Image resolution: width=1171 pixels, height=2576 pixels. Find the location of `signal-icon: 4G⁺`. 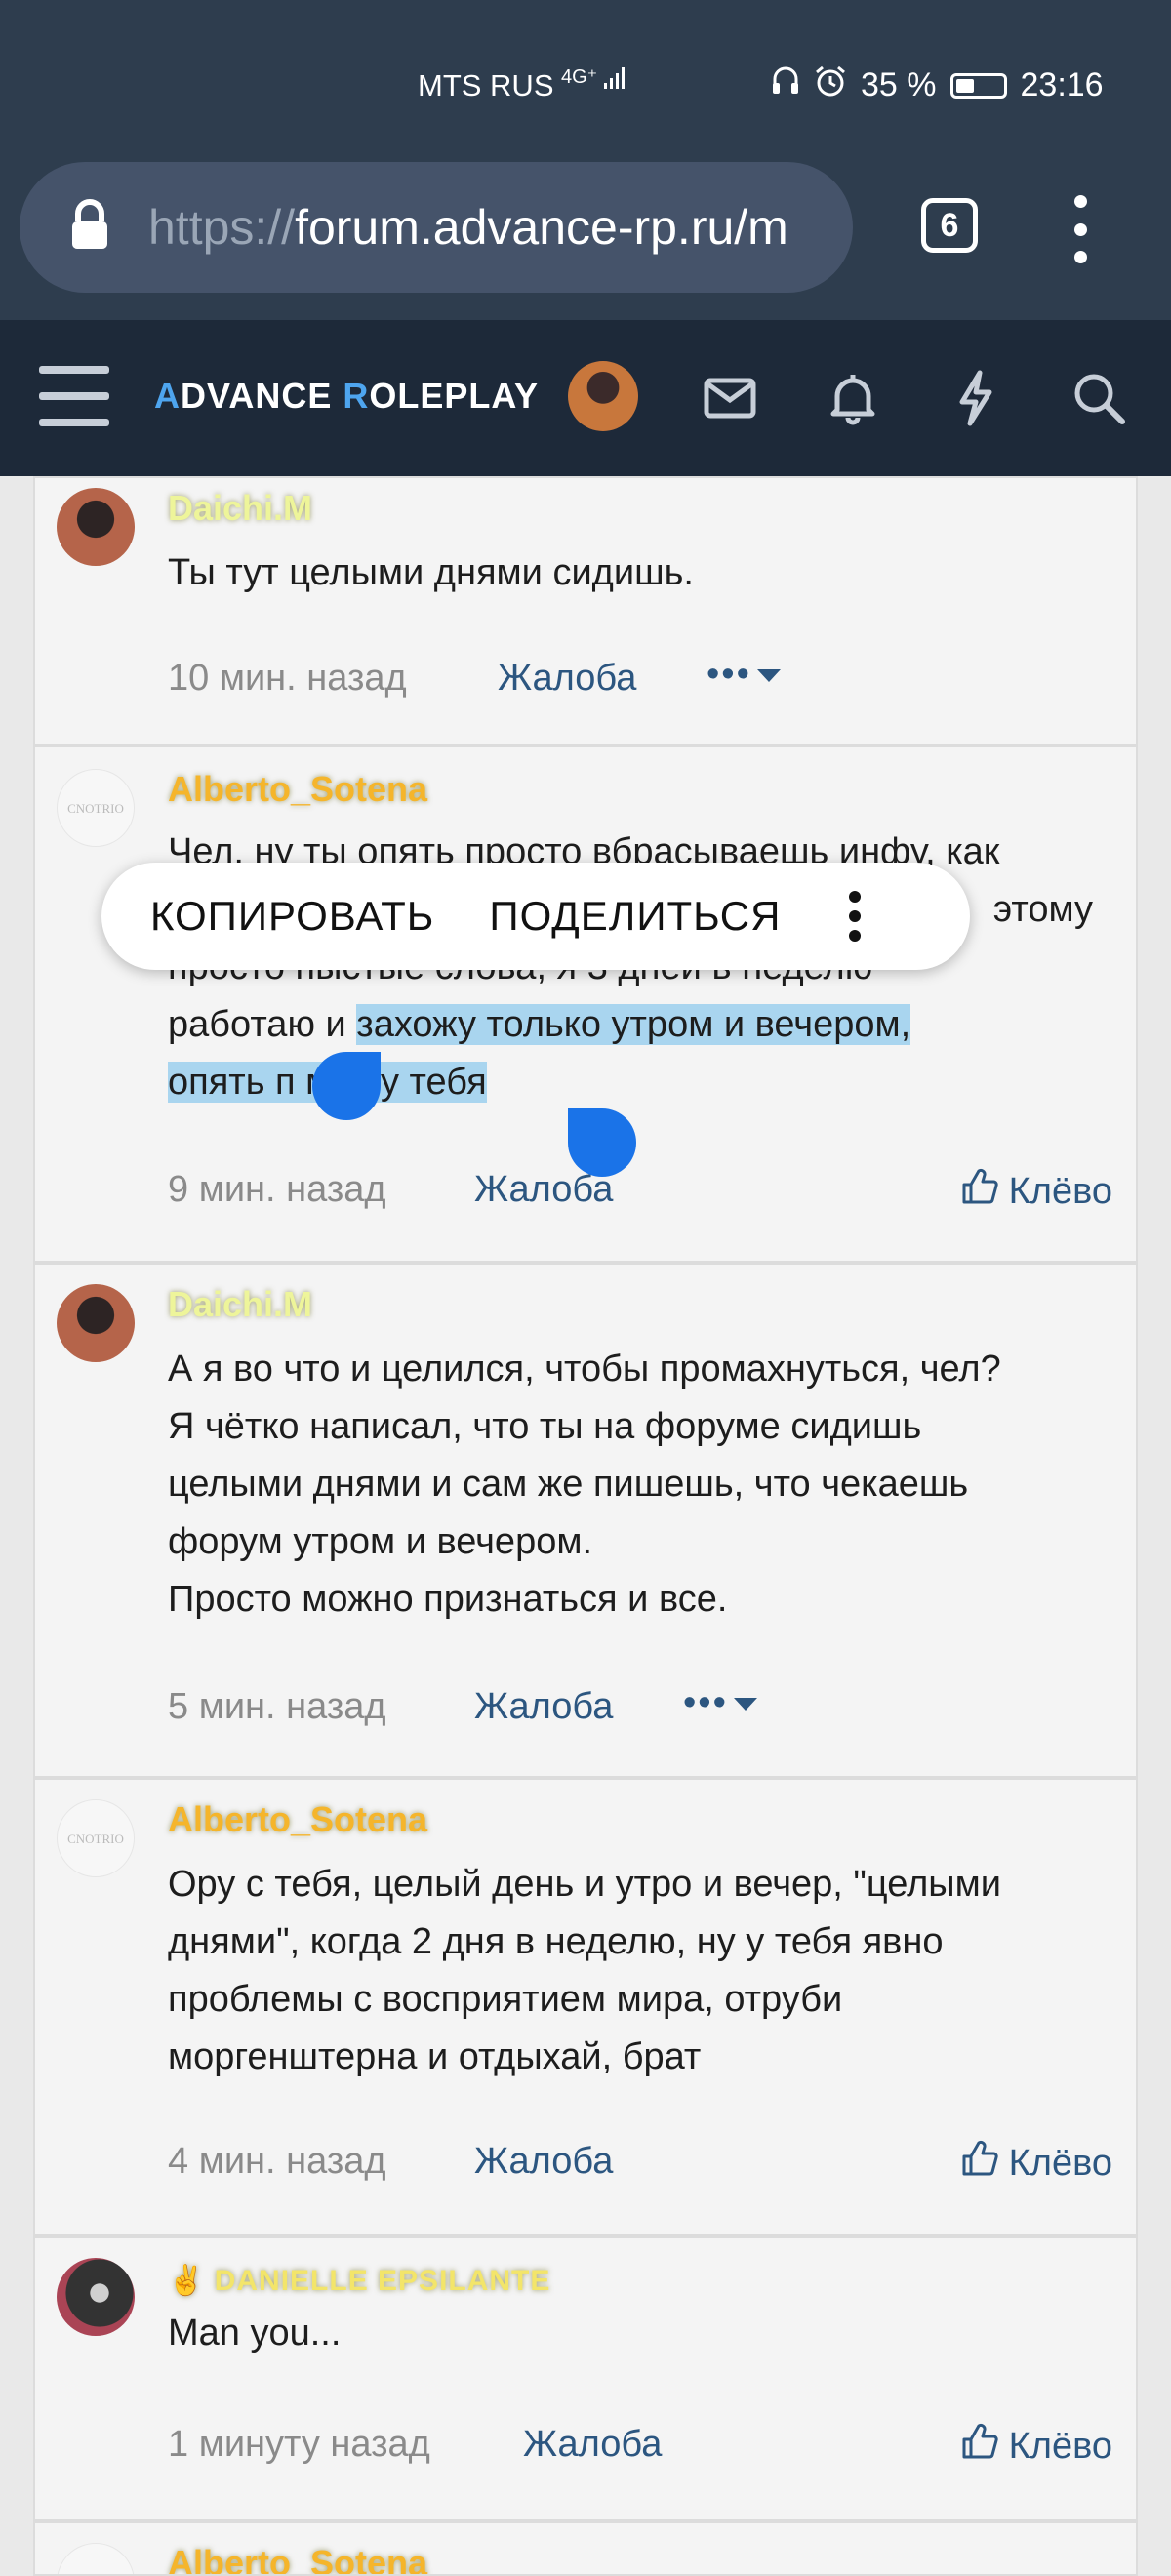

signal-icon: 4G⁺ is located at coordinates (594, 77).